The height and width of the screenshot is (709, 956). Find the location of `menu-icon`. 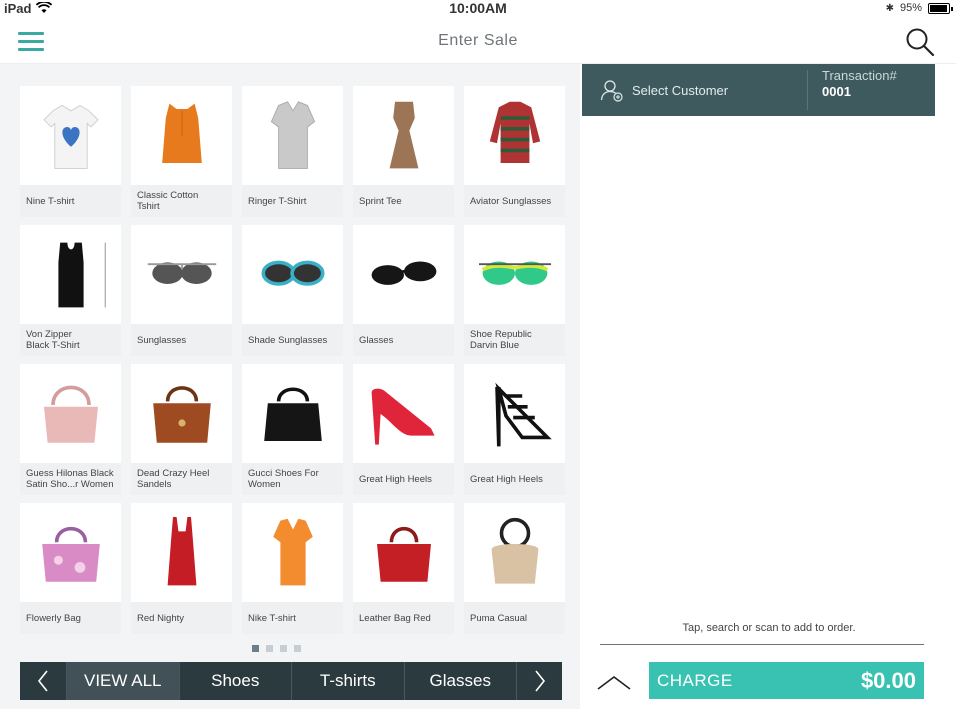

menu-icon is located at coordinates (31, 42).